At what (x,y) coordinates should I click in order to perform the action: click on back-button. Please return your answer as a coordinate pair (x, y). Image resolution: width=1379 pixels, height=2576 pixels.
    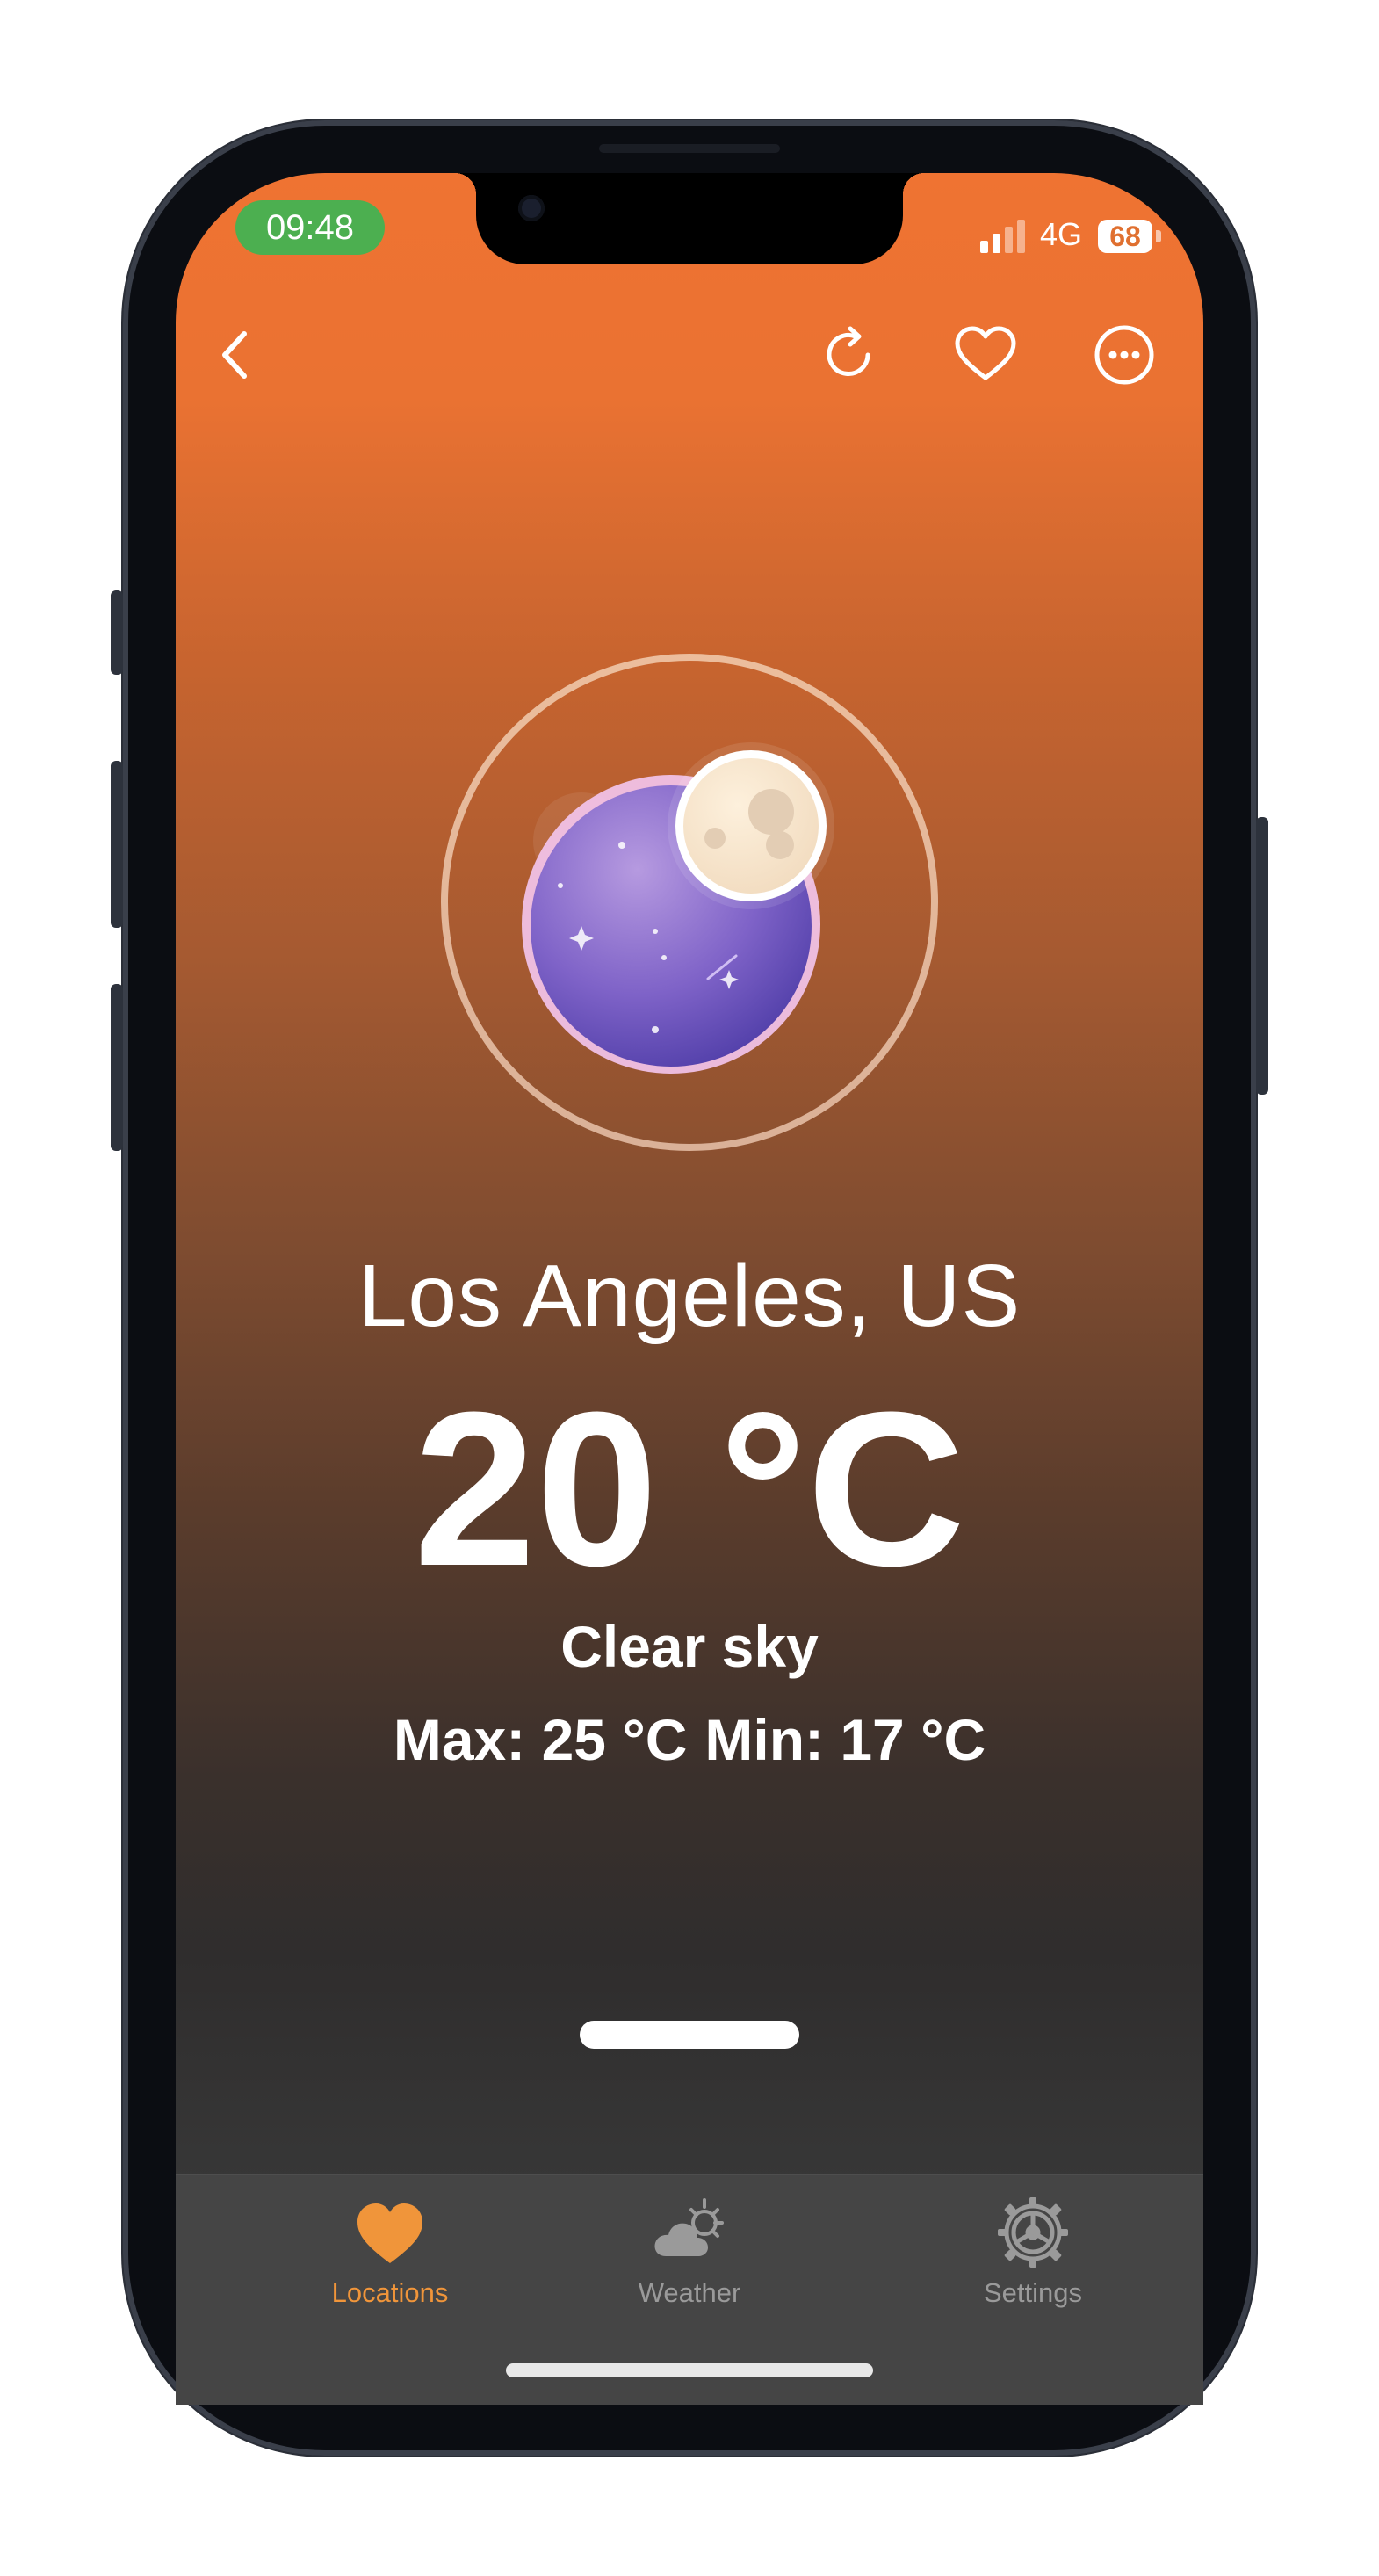
    Looking at the image, I should click on (239, 355).